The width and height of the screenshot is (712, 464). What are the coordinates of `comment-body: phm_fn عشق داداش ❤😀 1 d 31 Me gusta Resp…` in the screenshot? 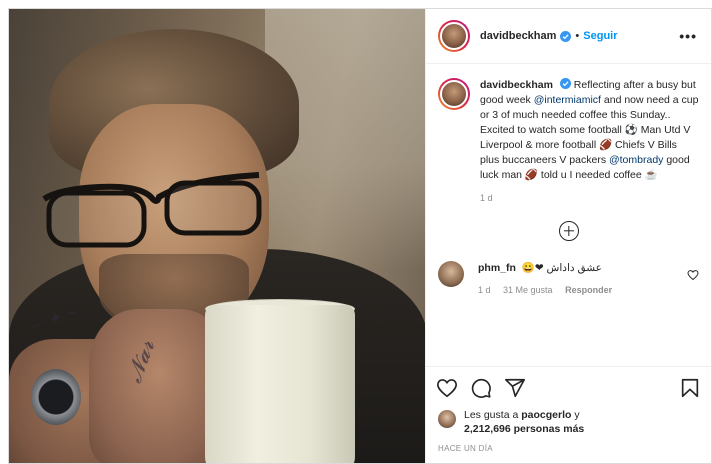 It's located at (582, 278).